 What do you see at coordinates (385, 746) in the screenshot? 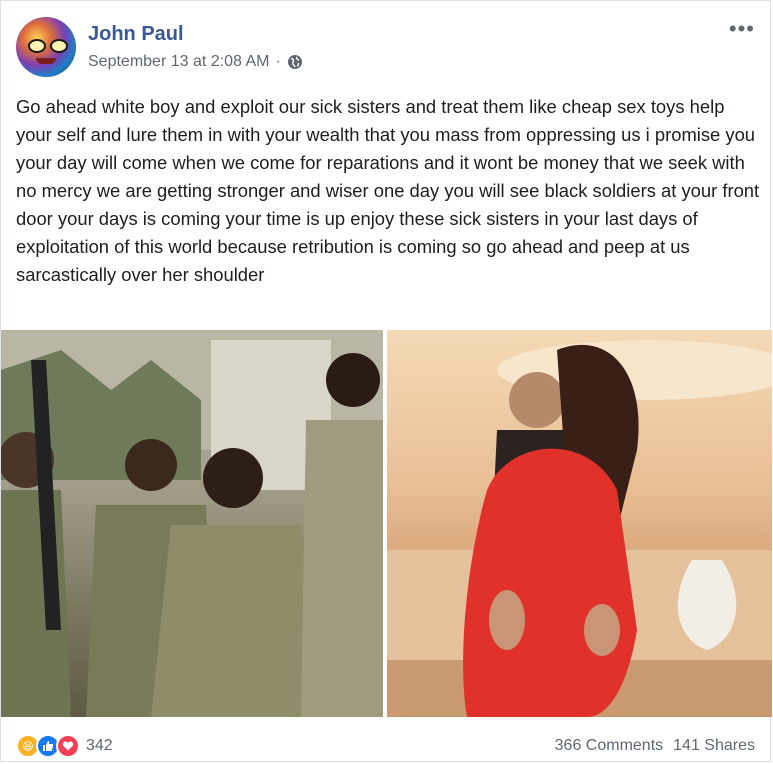
I see `post-footer: 😆 342 366 Comments 141 Shares` at bounding box center [385, 746].